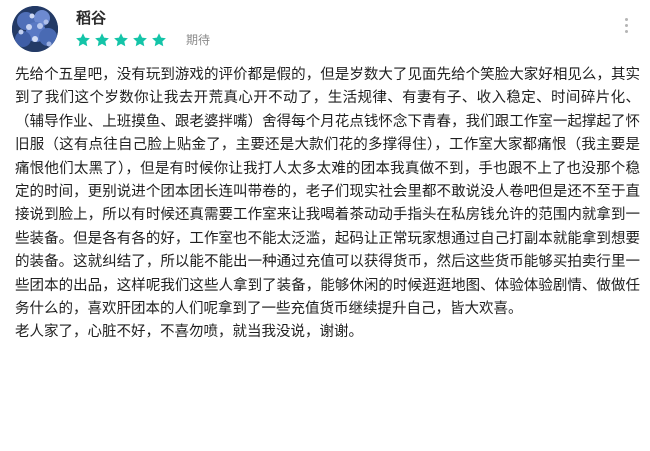 The image size is (650, 451). I want to click on more-options-button, so click(626, 25).